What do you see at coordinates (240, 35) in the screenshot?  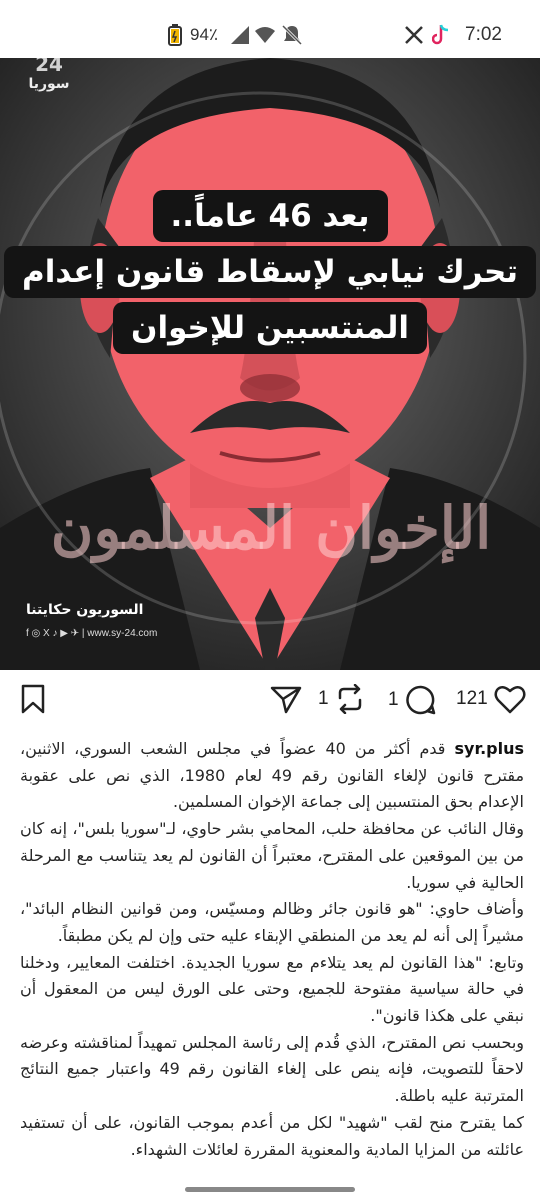 I see `signal-icon` at bounding box center [240, 35].